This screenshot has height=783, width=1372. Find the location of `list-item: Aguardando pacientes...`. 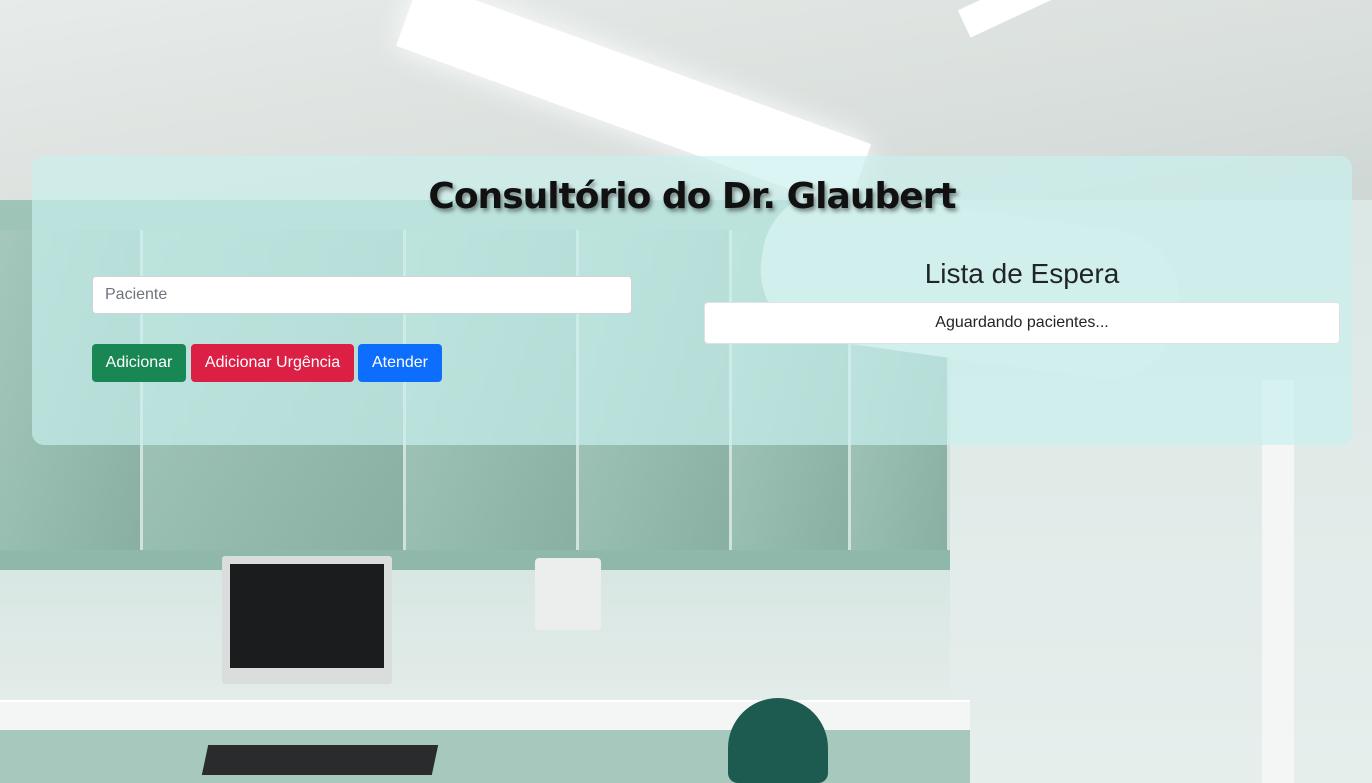

list-item: Aguardando pacientes... is located at coordinates (1022, 323).